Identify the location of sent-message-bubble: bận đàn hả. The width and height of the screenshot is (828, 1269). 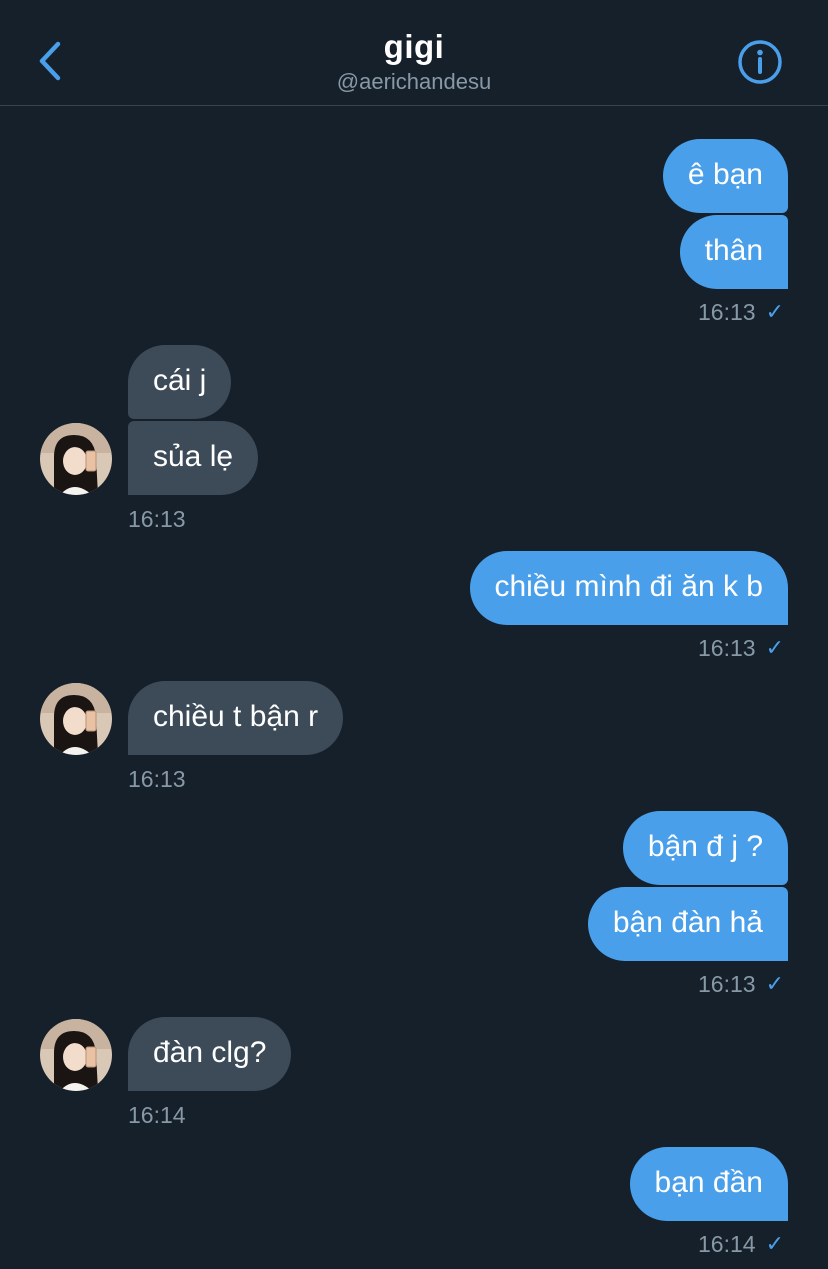
(687, 924).